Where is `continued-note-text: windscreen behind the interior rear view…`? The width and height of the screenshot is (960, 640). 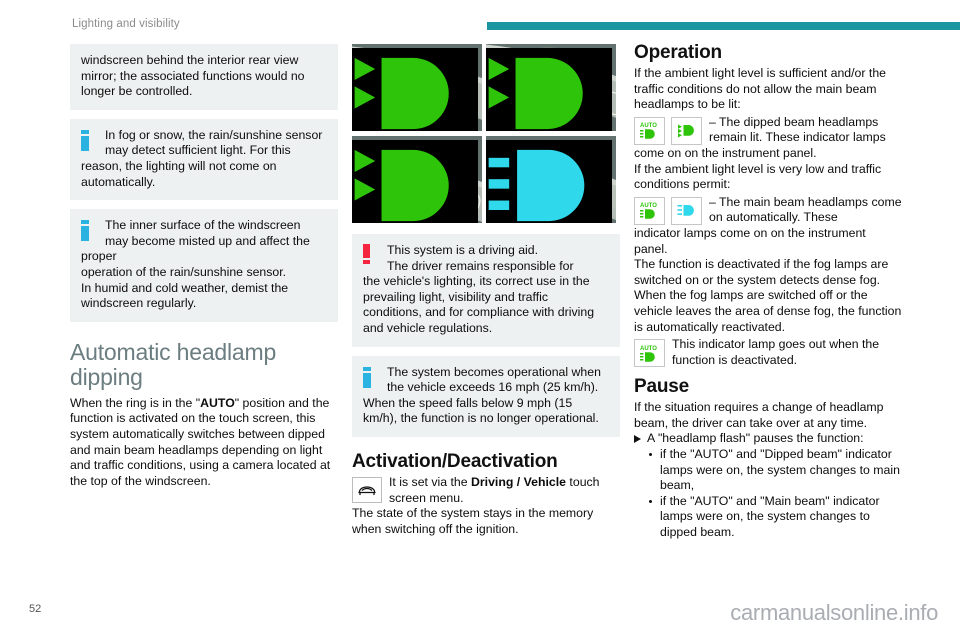
continued-note-text: windscreen behind the interior rear view… is located at coordinates (193, 76).